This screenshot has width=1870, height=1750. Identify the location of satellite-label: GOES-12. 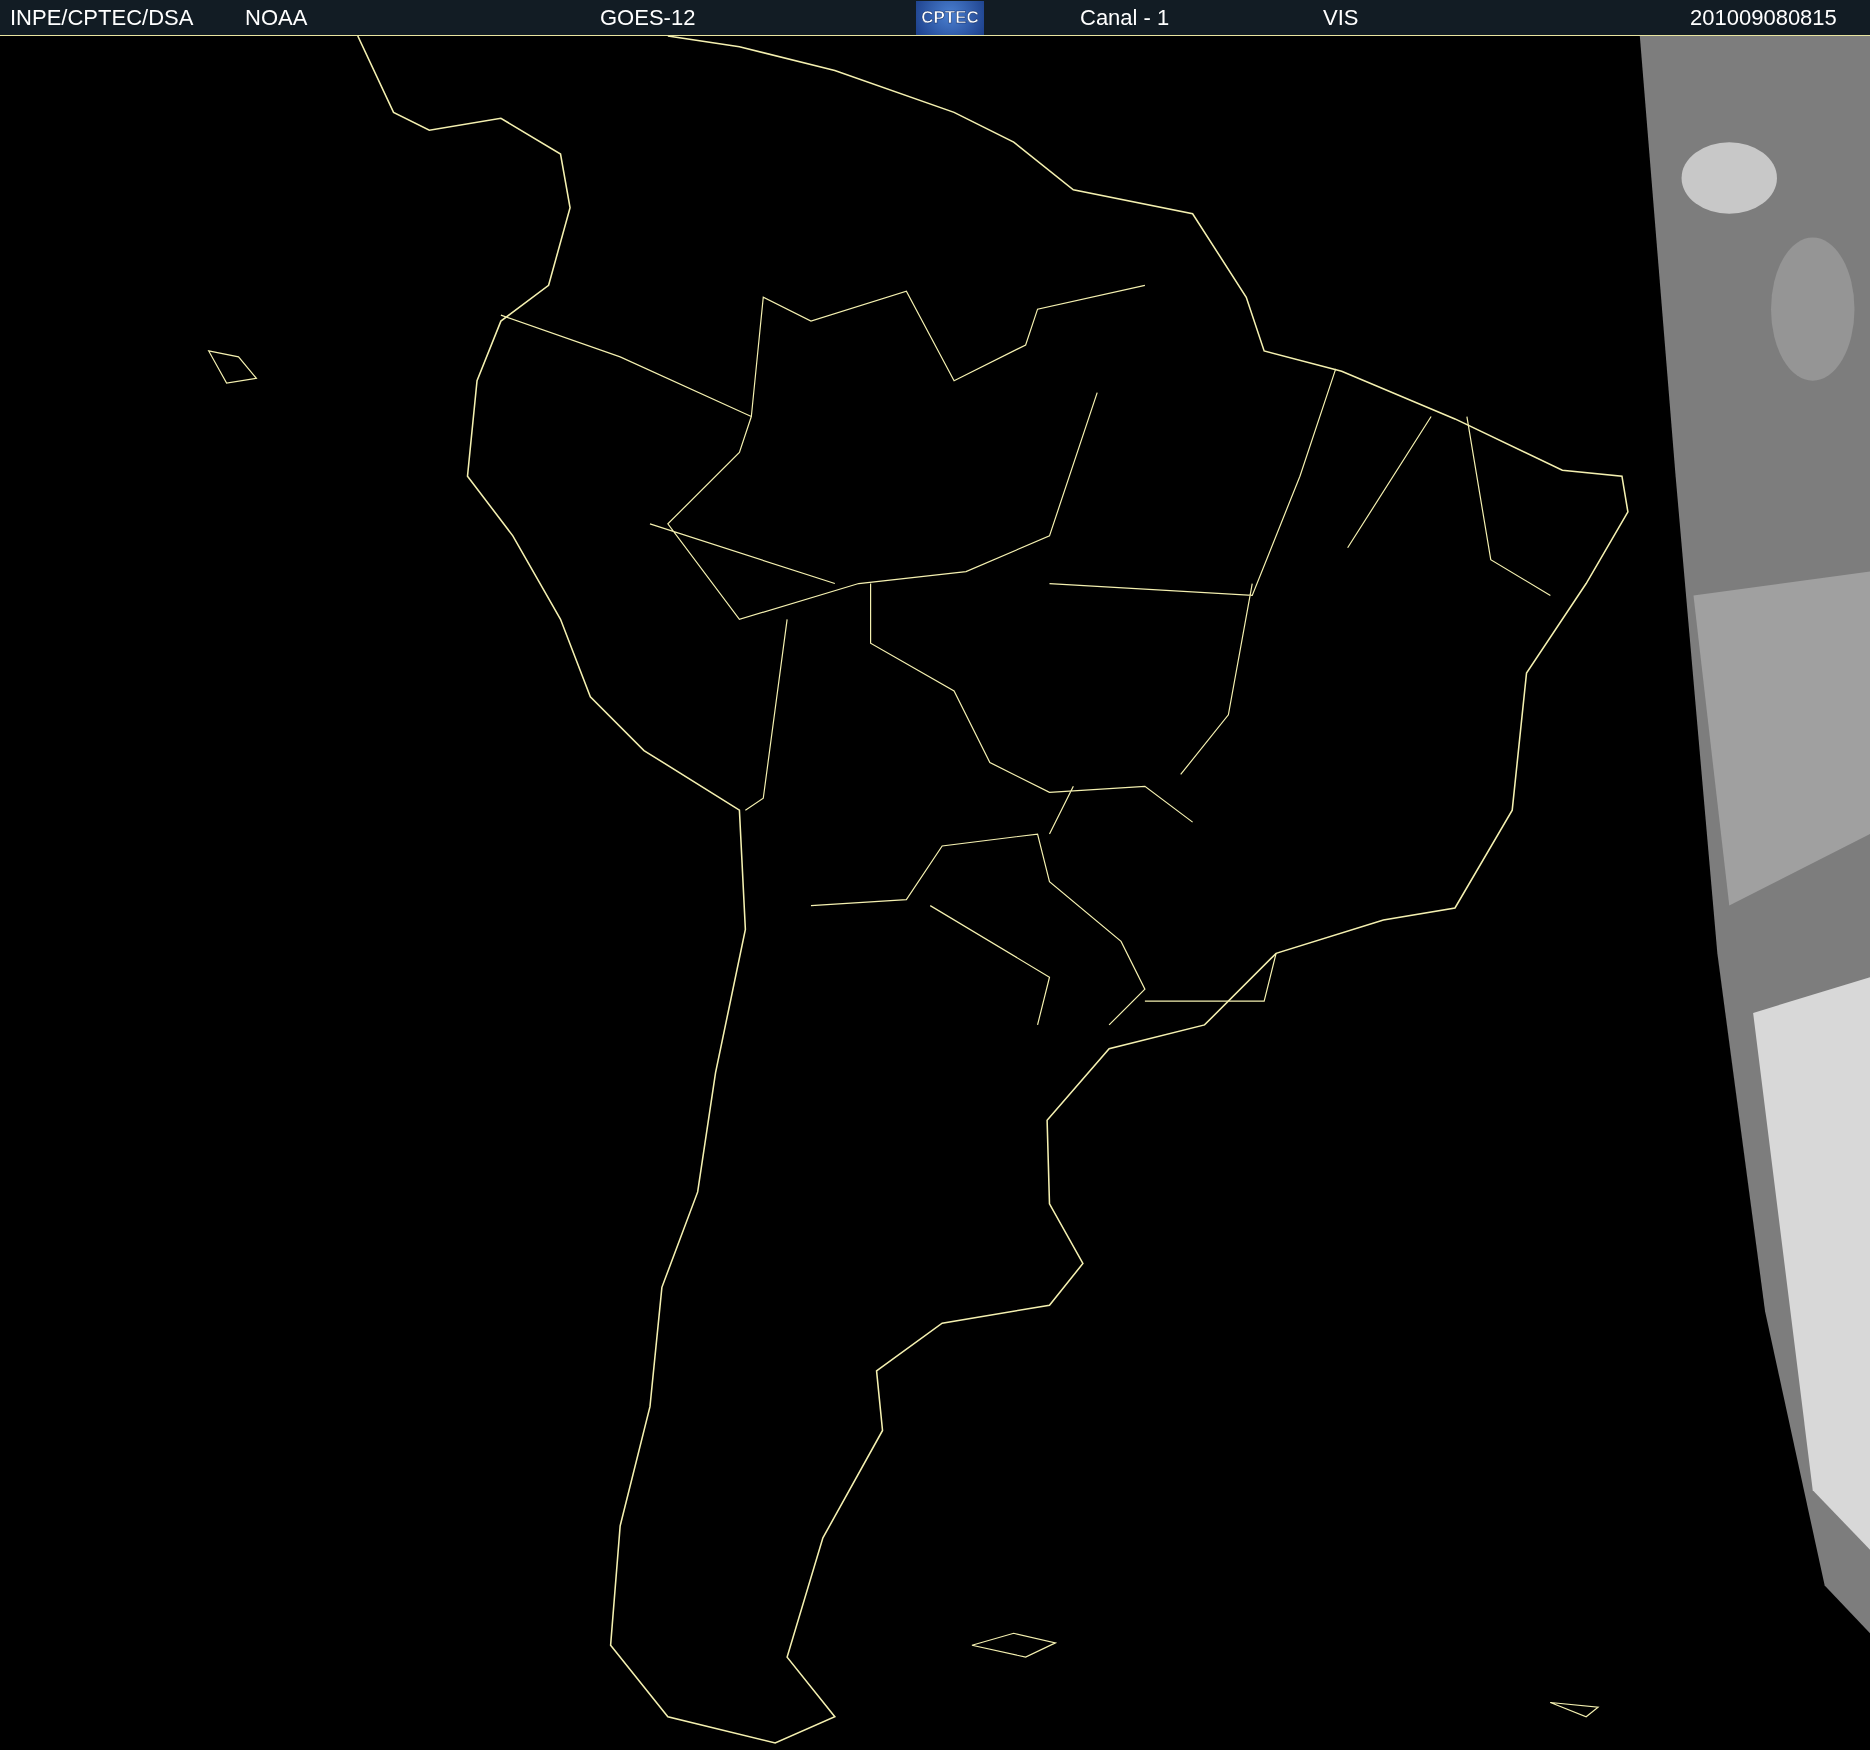
(648, 17).